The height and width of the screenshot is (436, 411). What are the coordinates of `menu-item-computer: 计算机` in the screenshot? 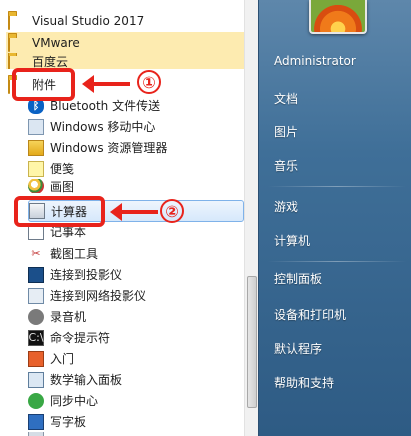 It's located at (337, 240).